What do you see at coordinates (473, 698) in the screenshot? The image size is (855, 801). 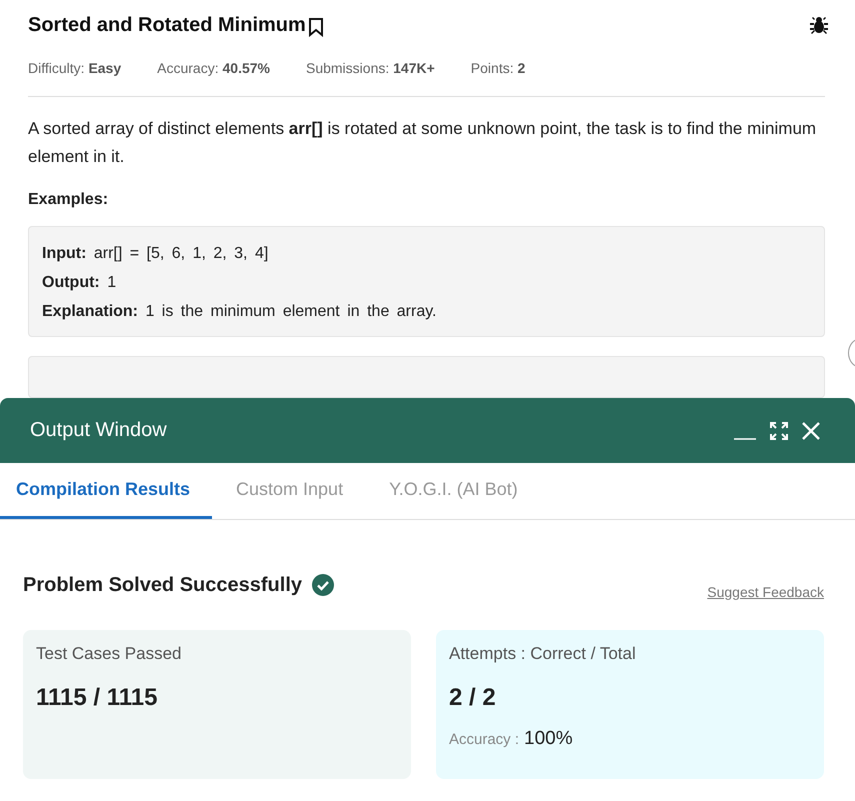 I see `card-value: 2 / 2` at bounding box center [473, 698].